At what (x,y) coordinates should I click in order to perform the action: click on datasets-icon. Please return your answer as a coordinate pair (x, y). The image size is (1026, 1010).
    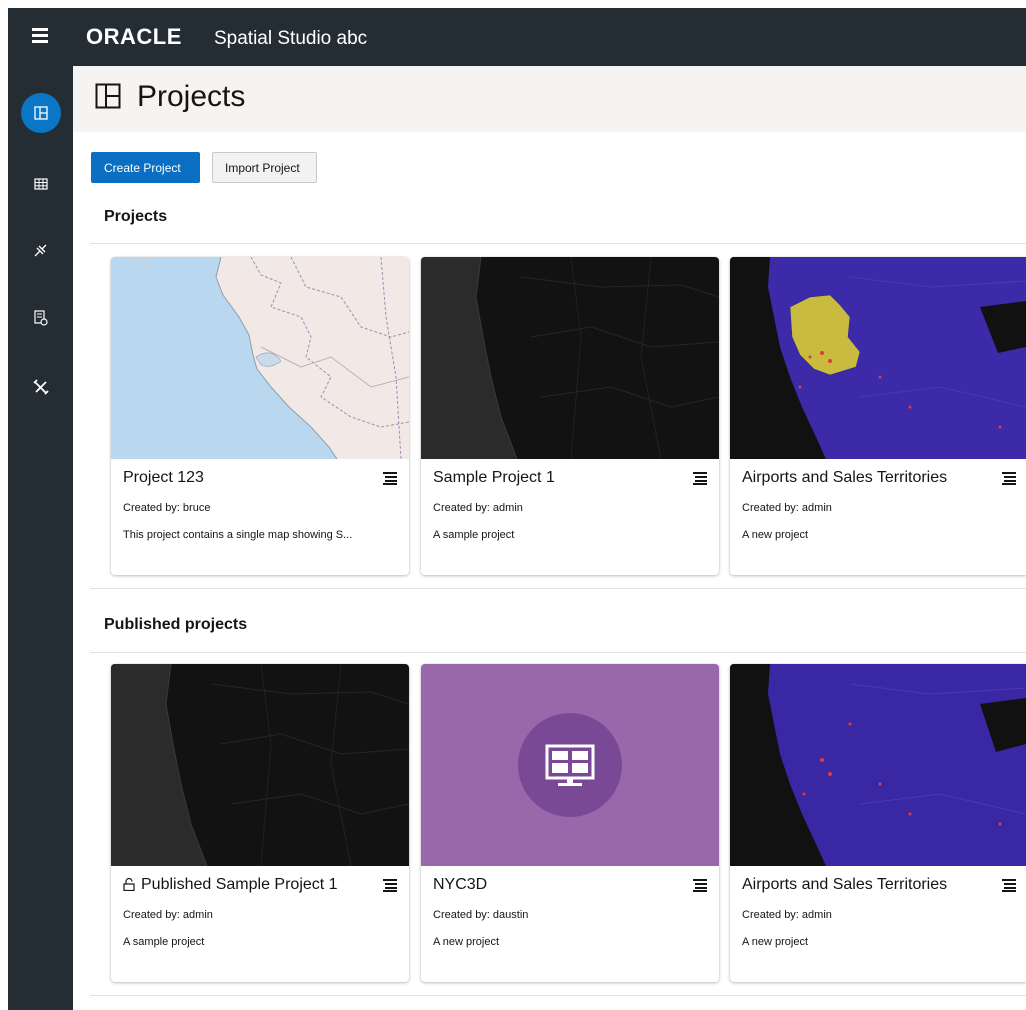
    Looking at the image, I should click on (41, 184).